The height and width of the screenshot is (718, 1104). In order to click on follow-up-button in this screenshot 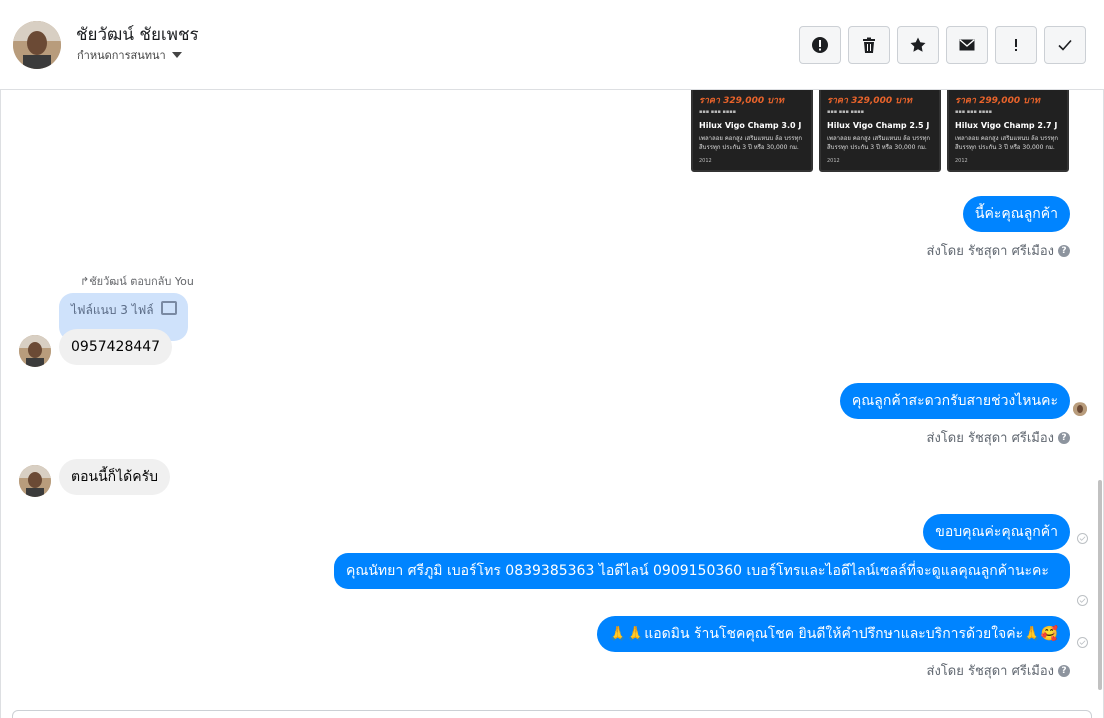, I will do `click(1016, 45)`.